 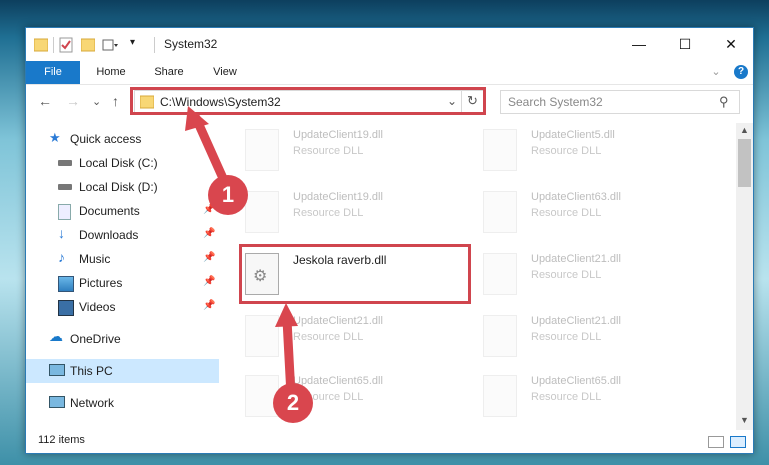 I want to click on cloud-icon: ☁, so click(x=56, y=336).